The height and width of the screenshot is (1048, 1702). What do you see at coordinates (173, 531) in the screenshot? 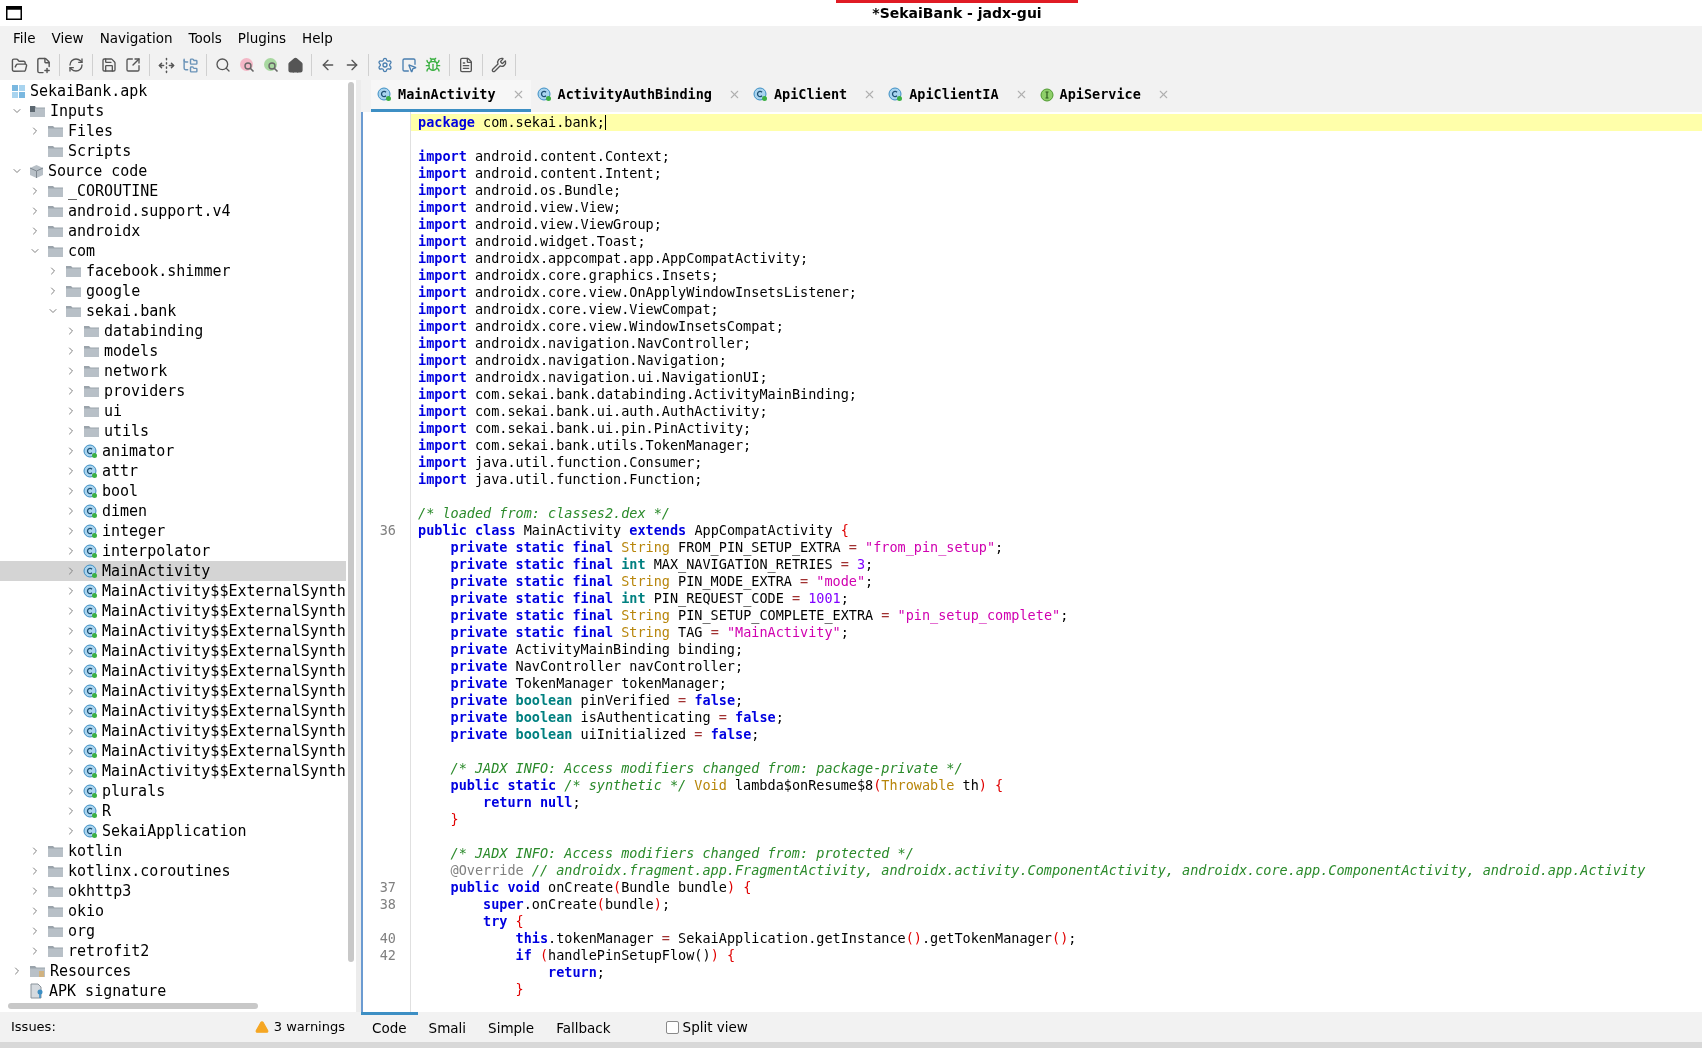
I see `tree-item: integer` at bounding box center [173, 531].